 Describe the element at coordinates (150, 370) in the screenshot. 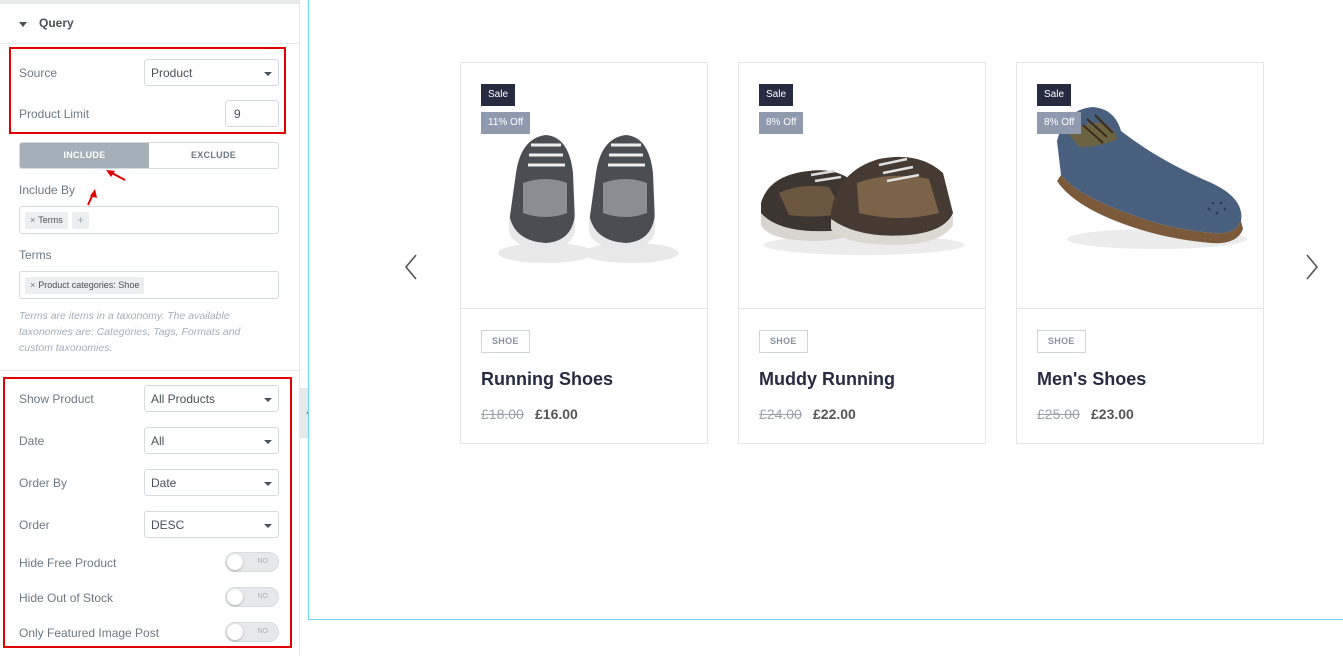

I see `panel-divider` at that location.